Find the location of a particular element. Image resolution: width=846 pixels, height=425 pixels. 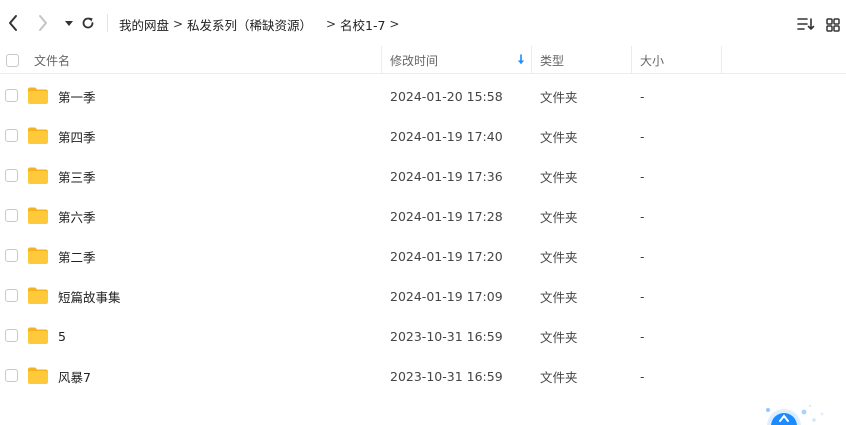

file-modified-time: 2024-01-20 15:58 is located at coordinates (446, 96).